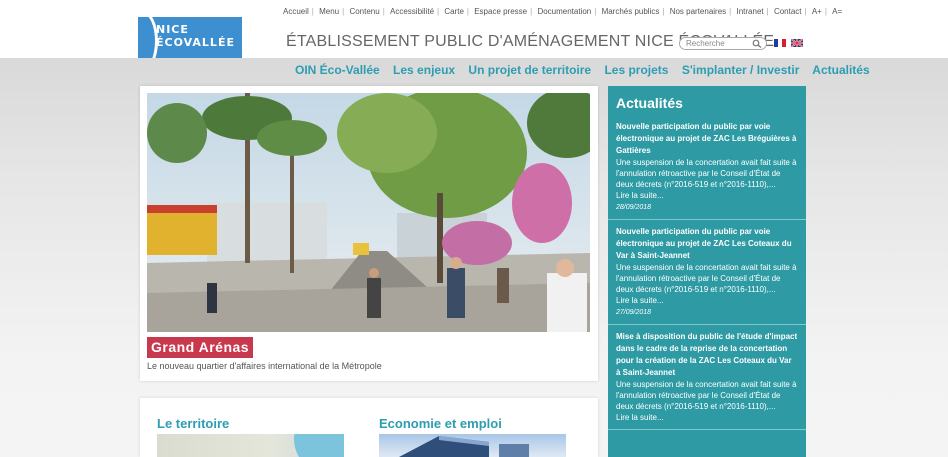 Image resolution: width=948 pixels, height=457 pixels. Describe the element at coordinates (250, 445) in the screenshot. I see `territoire-map-image` at that location.